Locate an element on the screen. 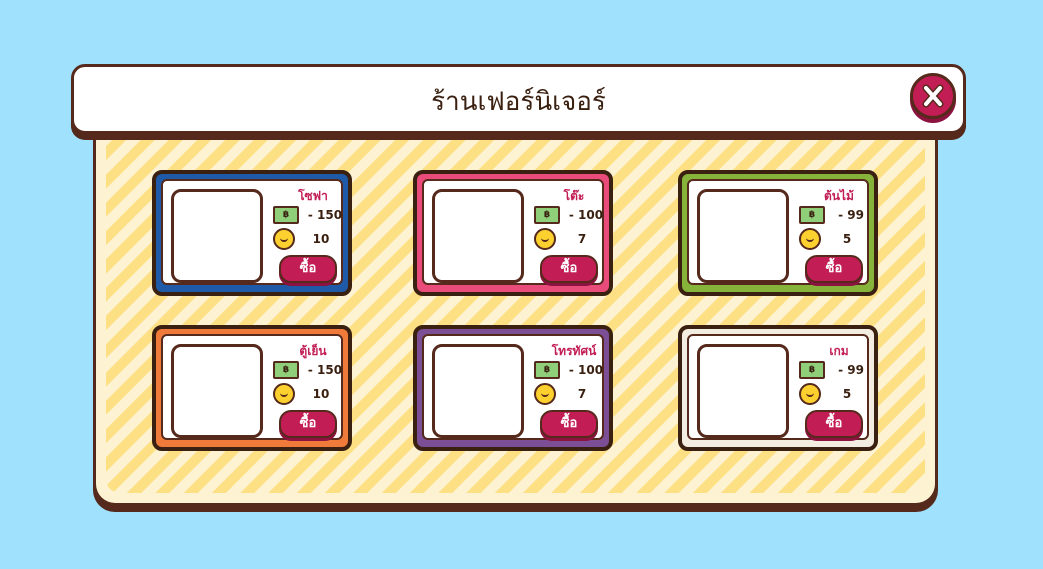 This screenshot has height=569, width=1043. item-name: โซฟา is located at coordinates (313, 196).